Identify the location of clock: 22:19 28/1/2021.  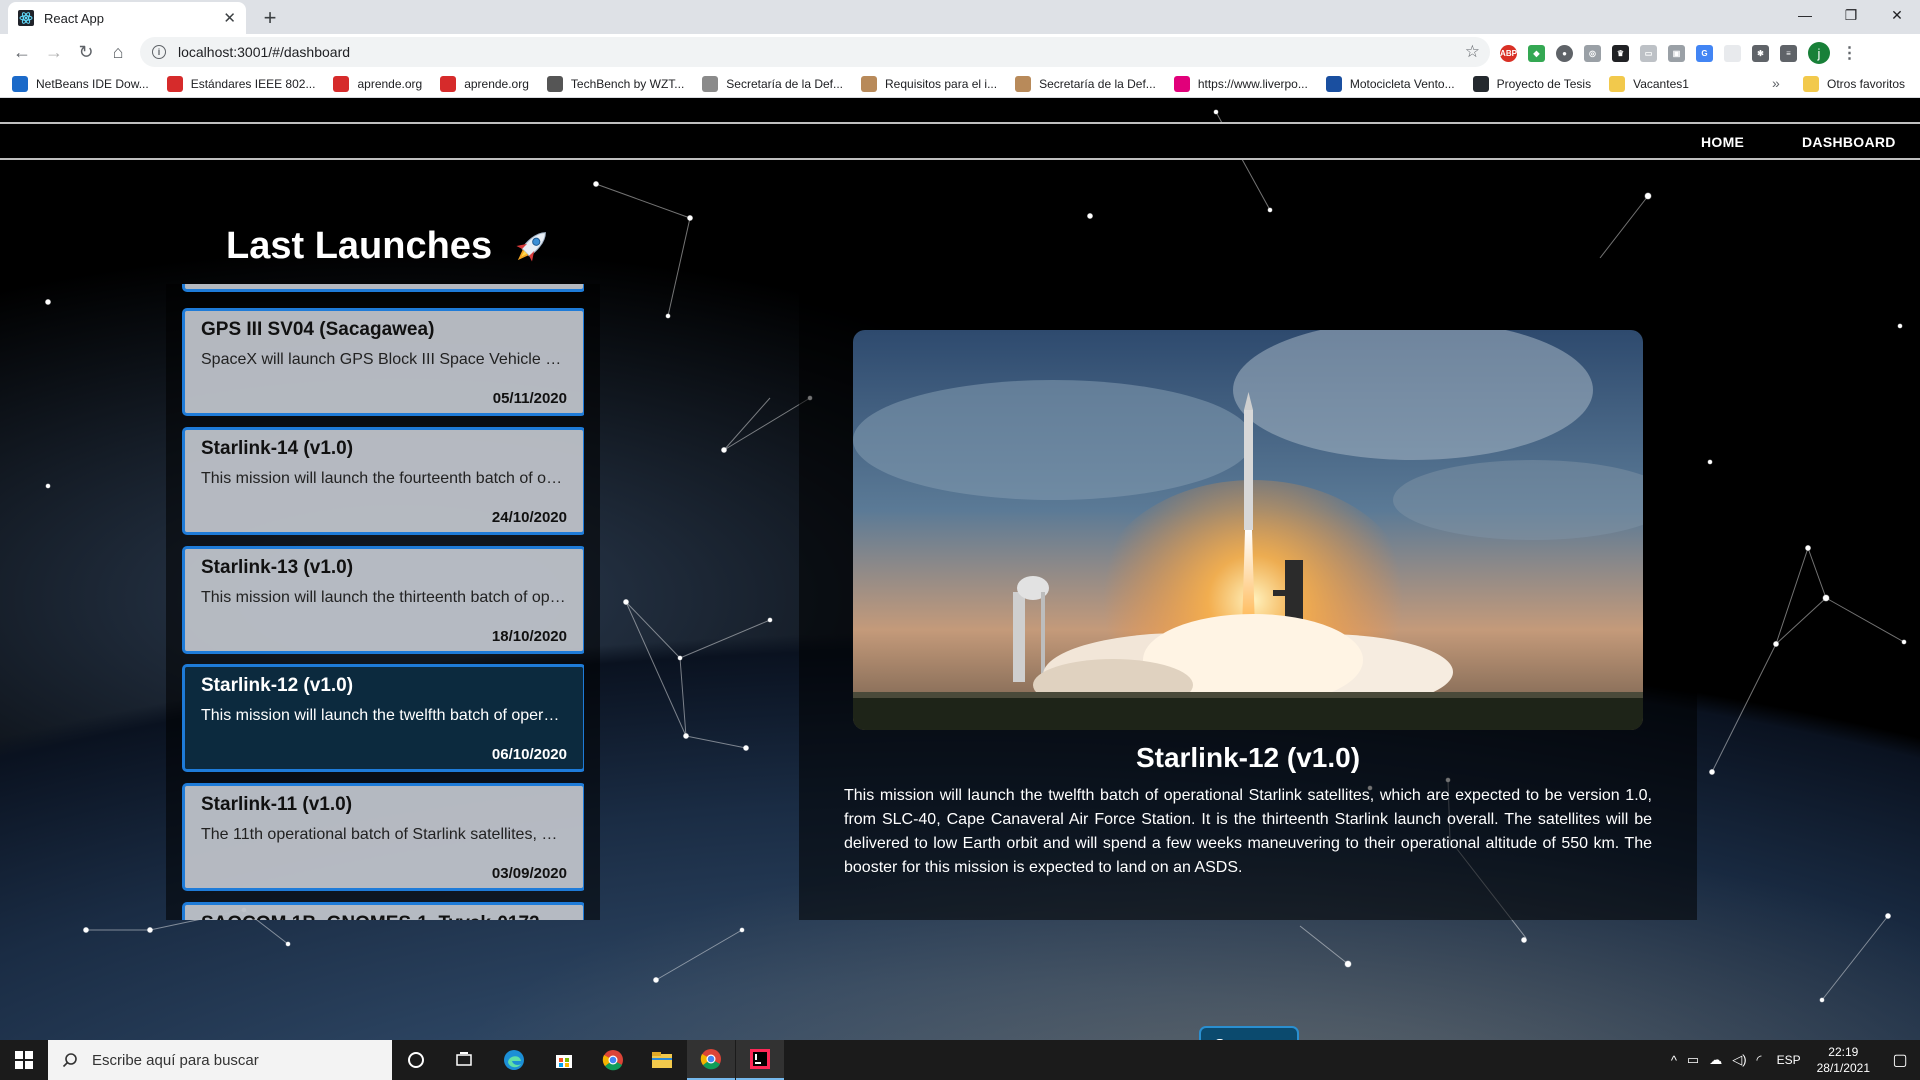
(1843, 1060).